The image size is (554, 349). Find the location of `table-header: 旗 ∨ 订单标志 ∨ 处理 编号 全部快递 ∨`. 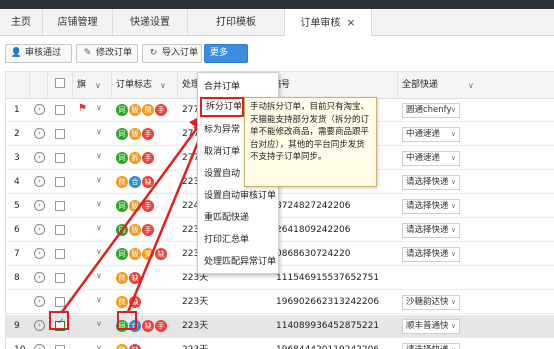

table-header: 旗 ∨ 订单标志 ∨ 处理 编号 全部快递 ∨ is located at coordinates (280, 85).